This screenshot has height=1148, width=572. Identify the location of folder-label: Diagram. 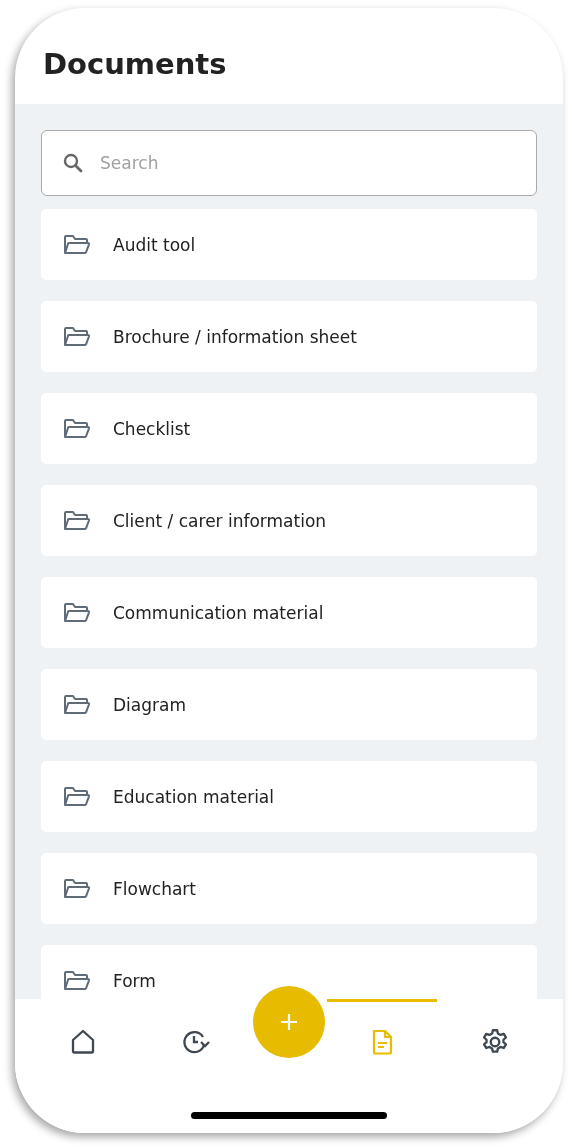
(149, 704).